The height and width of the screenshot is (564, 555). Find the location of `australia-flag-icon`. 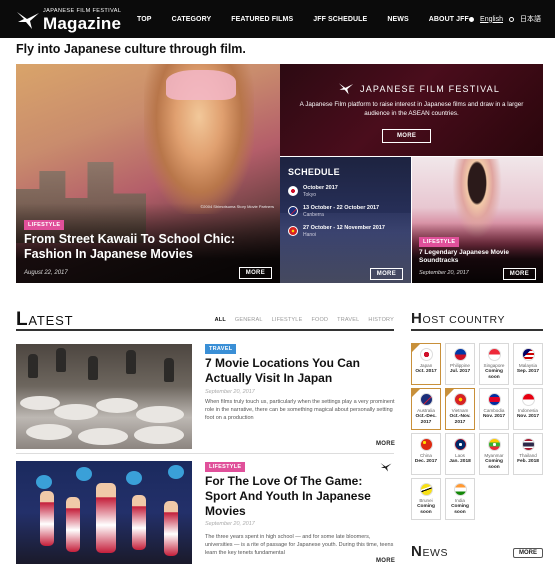

australia-flag-icon is located at coordinates (293, 211).